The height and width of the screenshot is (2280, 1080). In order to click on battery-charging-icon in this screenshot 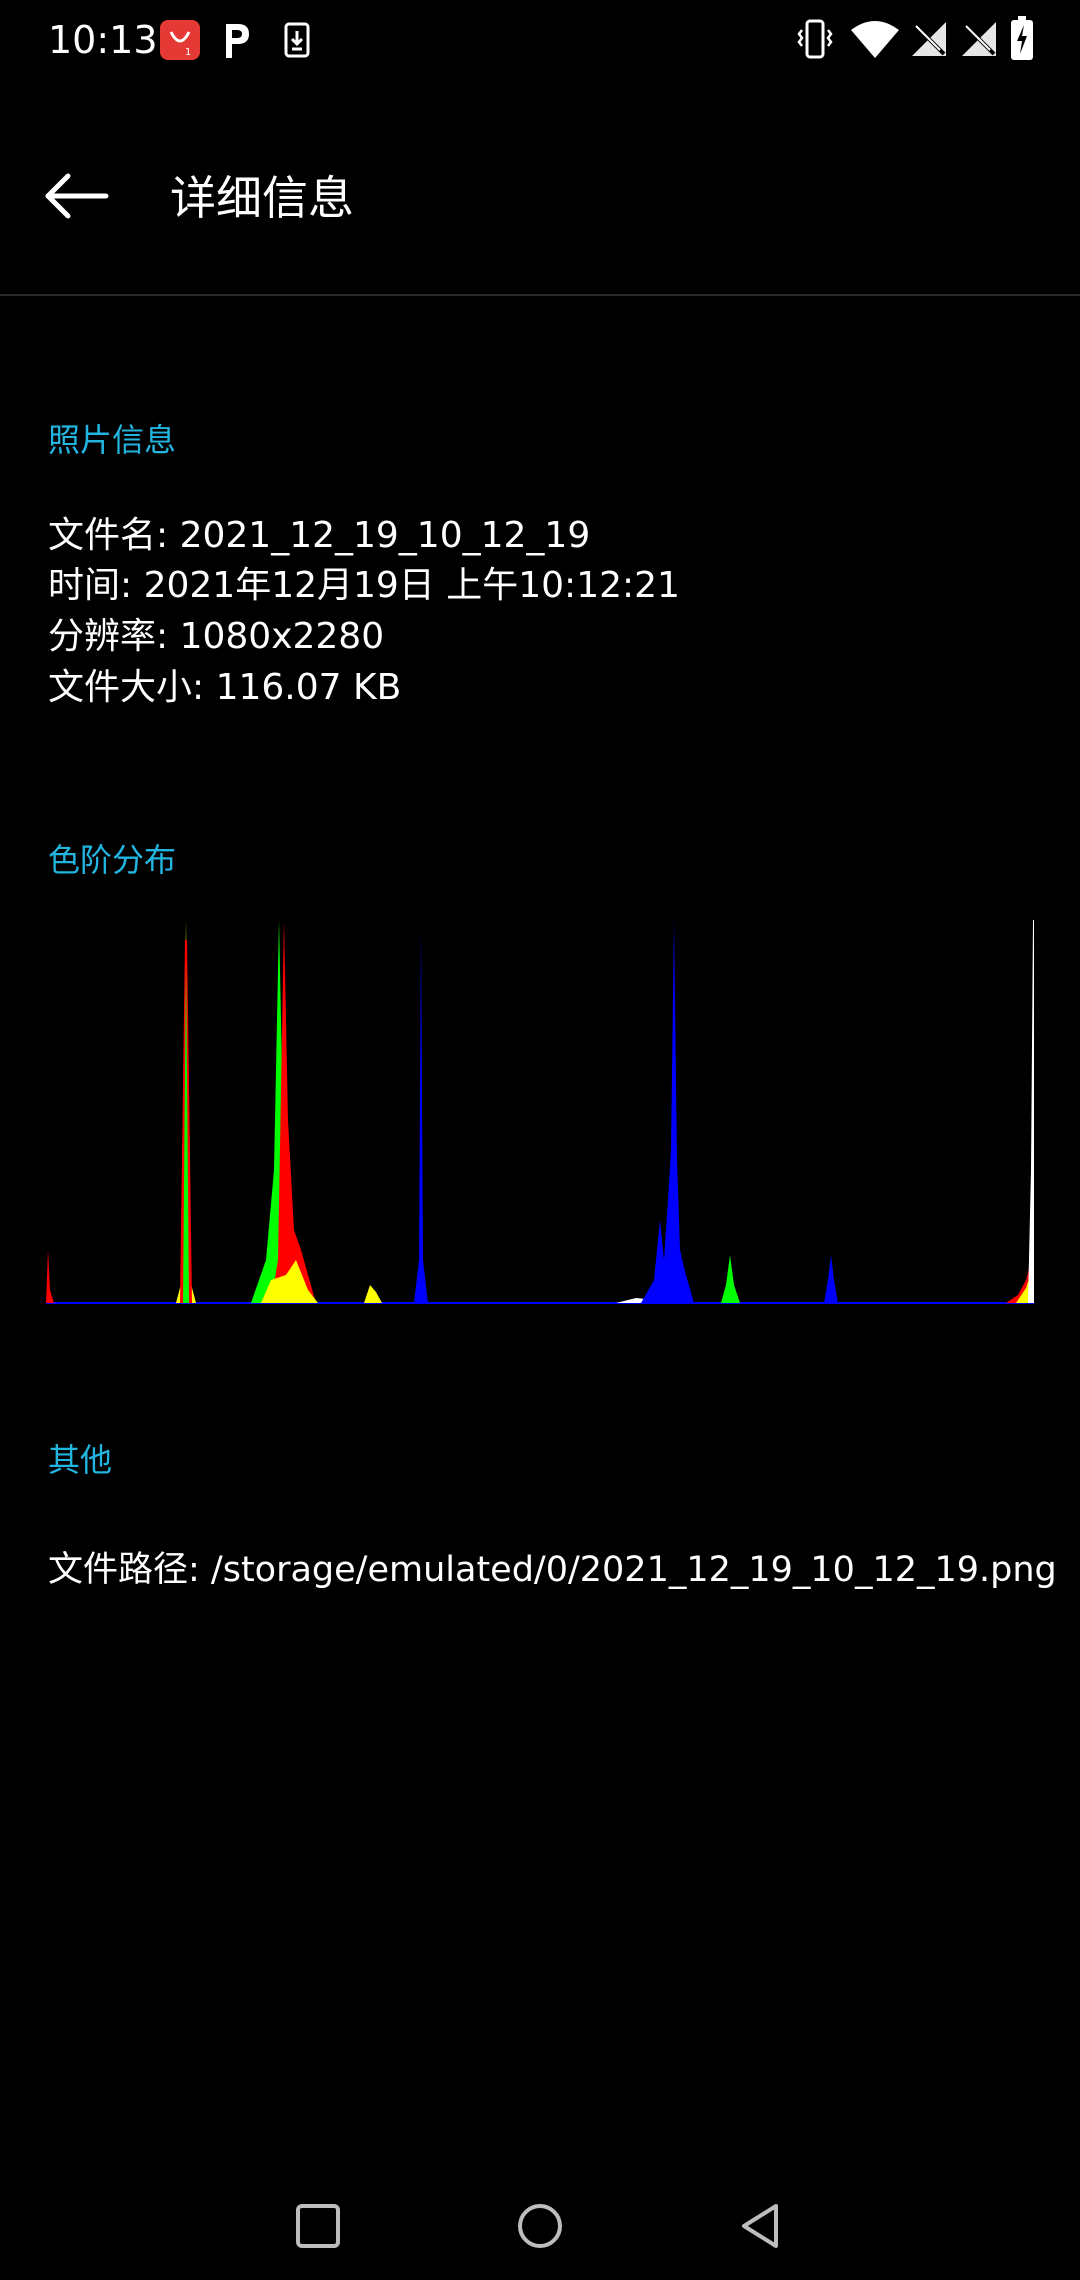, I will do `click(1022, 38)`.